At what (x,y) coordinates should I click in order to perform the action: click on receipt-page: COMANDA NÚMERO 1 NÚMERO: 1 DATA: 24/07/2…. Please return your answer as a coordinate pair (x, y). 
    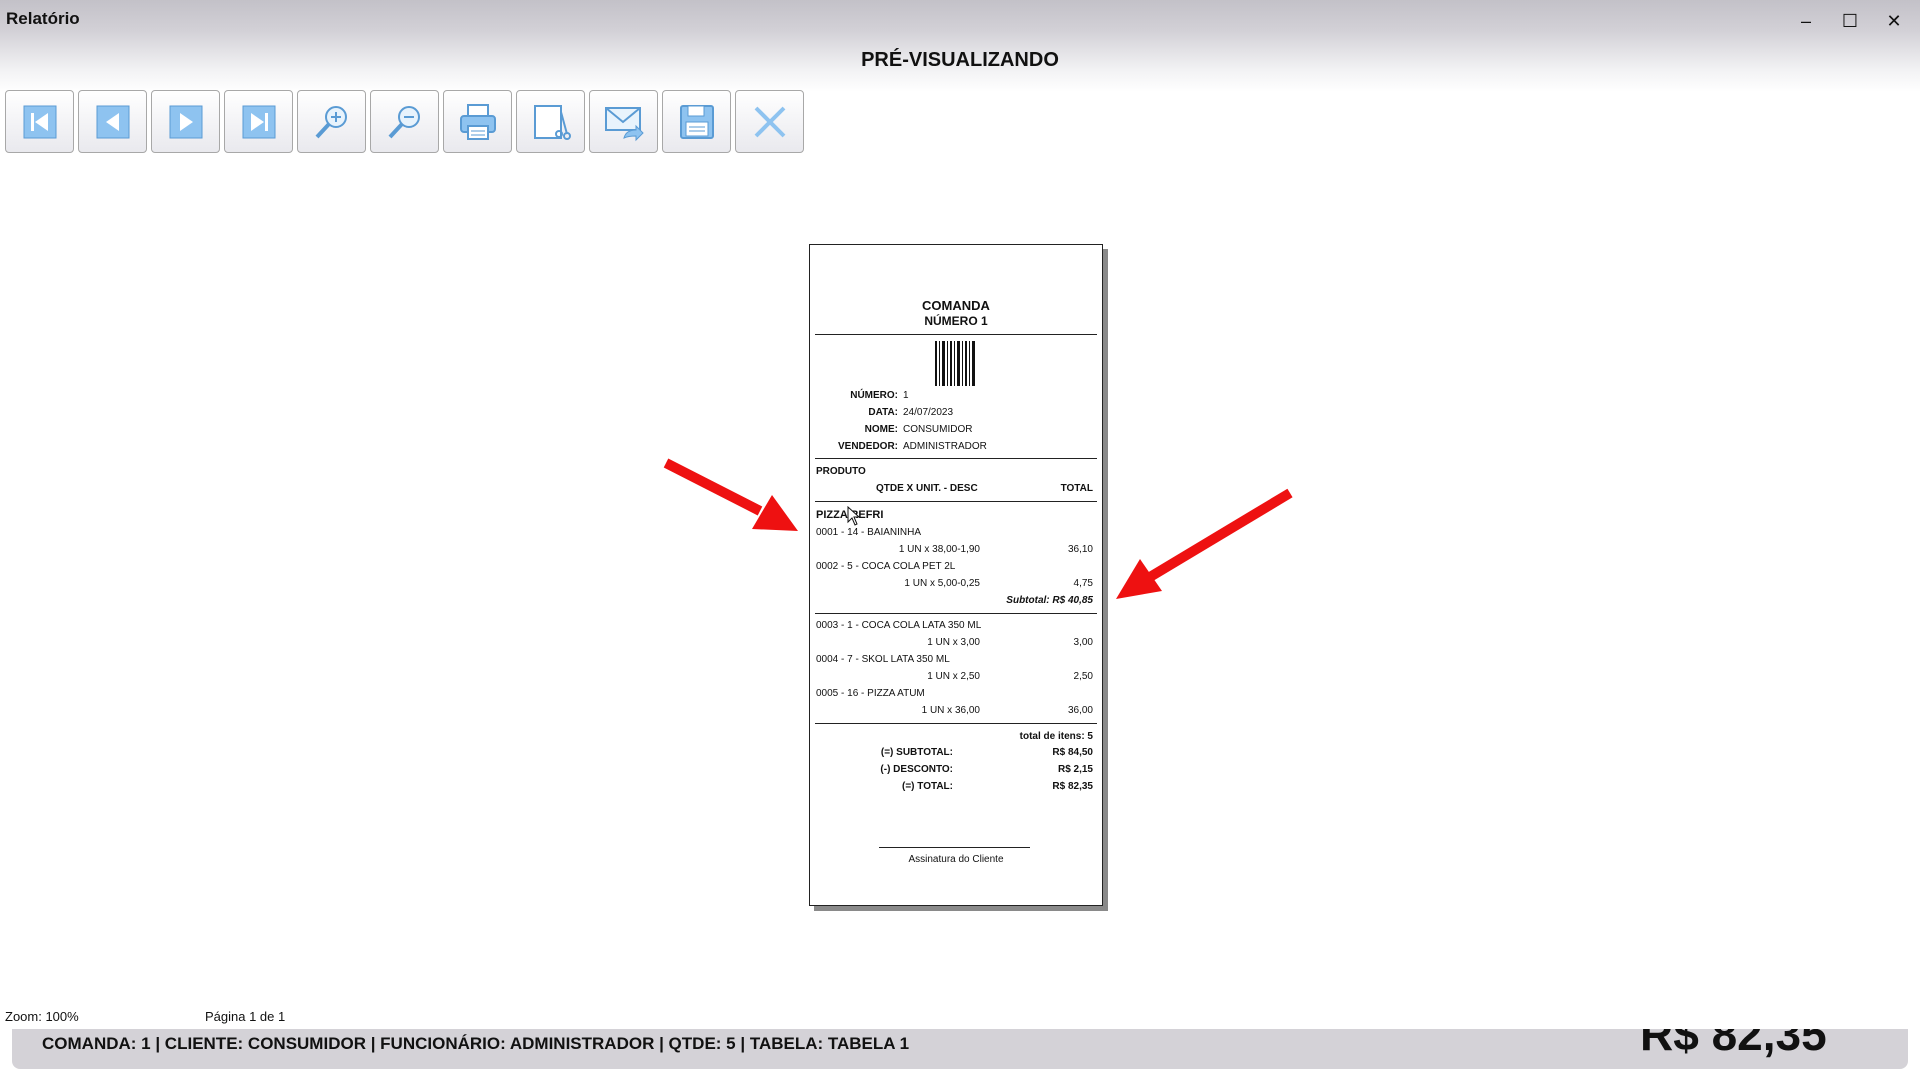
    Looking at the image, I should click on (956, 575).